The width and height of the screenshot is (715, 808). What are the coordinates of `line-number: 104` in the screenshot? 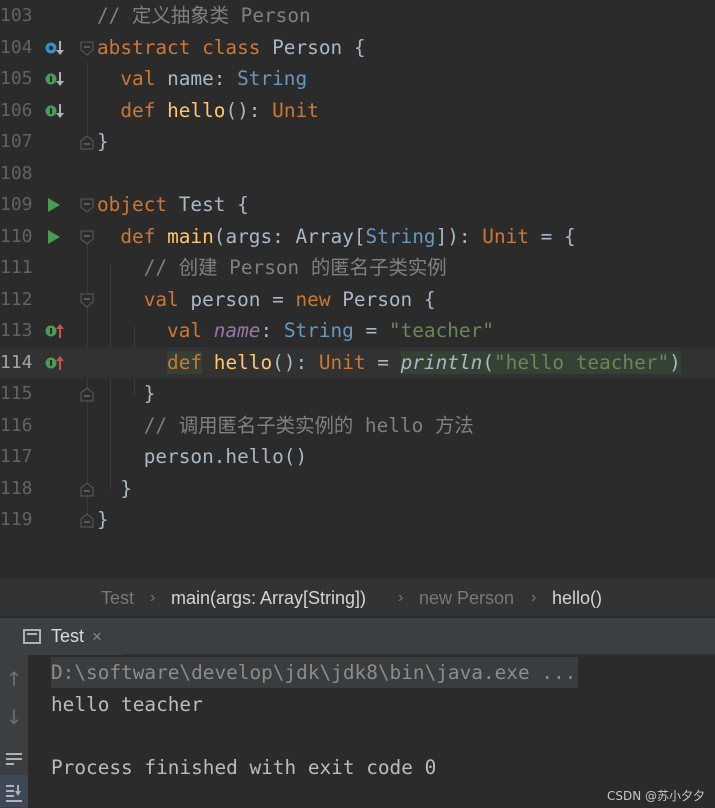 It's located at (16, 47).